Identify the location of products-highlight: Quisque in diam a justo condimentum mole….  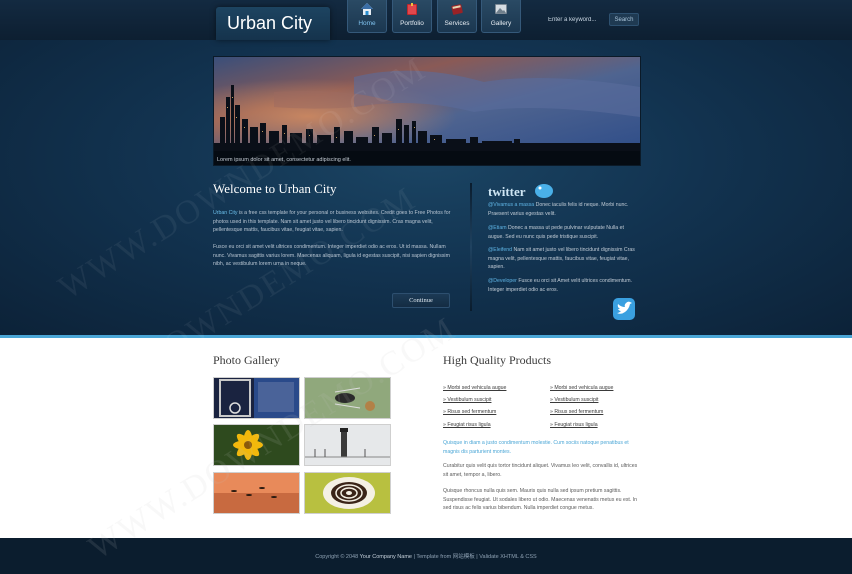
(536, 447).